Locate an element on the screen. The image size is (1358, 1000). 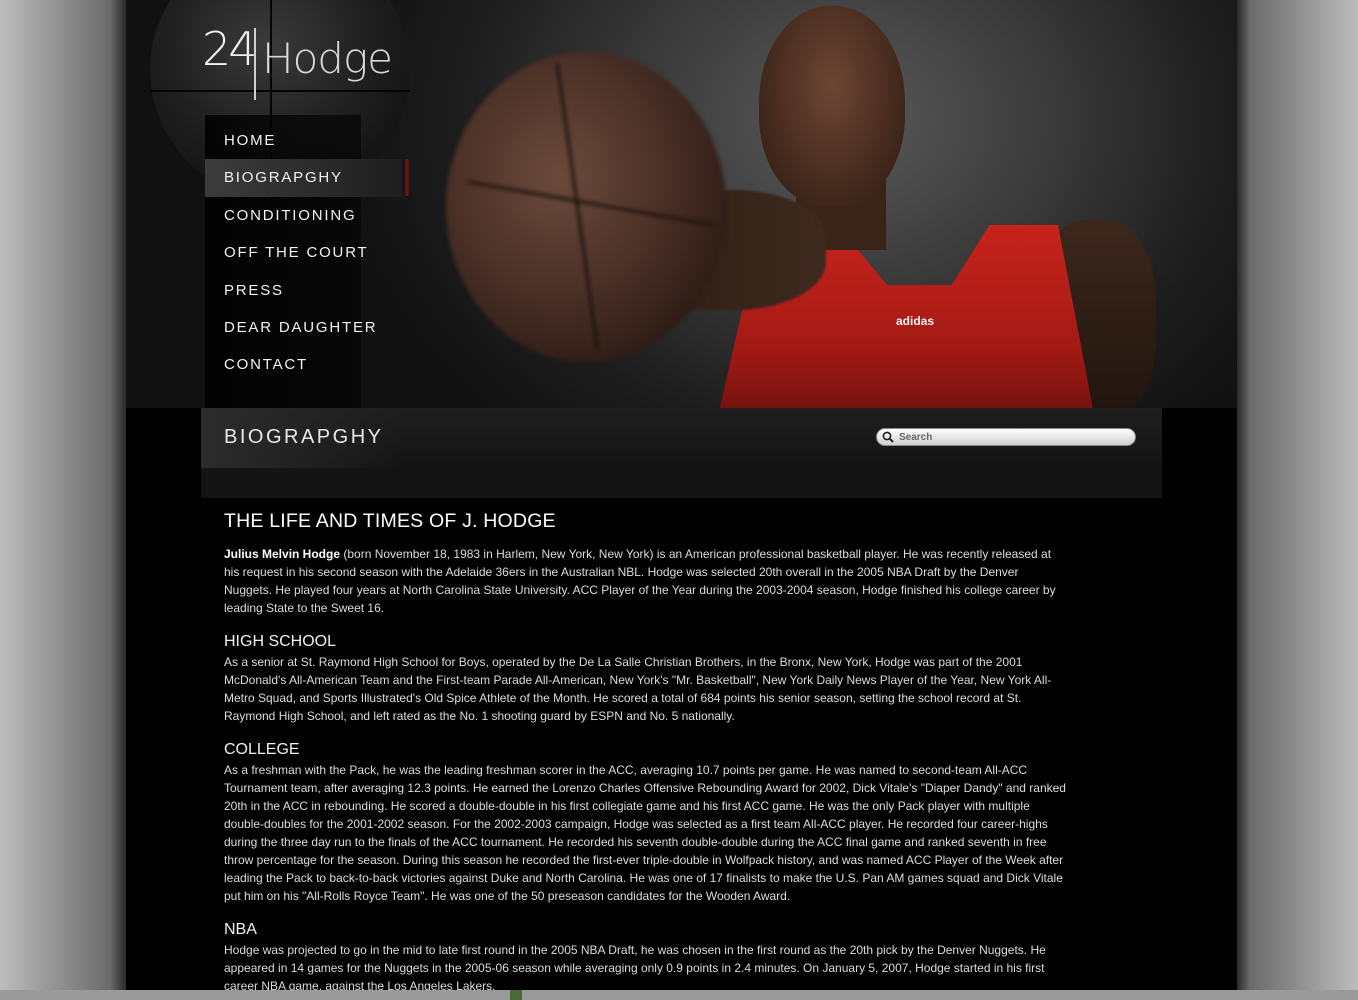
horizontal-scrollbar is located at coordinates (679, 995).